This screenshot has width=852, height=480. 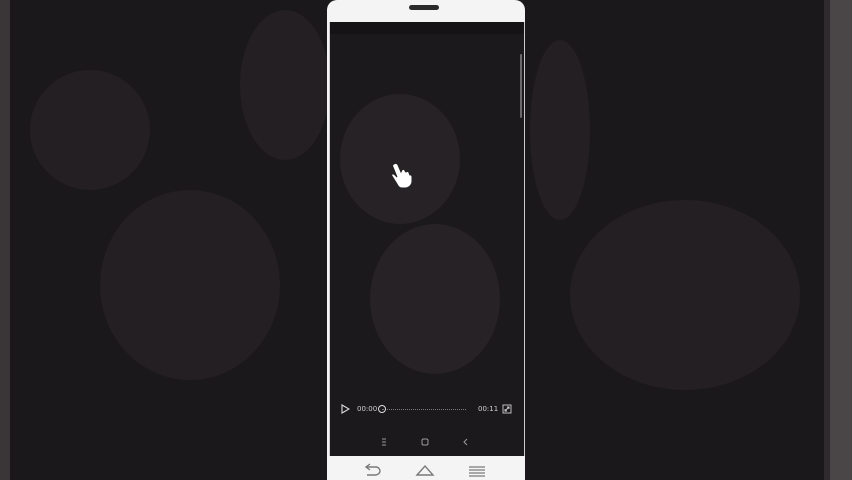 What do you see at coordinates (427, 28) in the screenshot?
I see `status-bar` at bounding box center [427, 28].